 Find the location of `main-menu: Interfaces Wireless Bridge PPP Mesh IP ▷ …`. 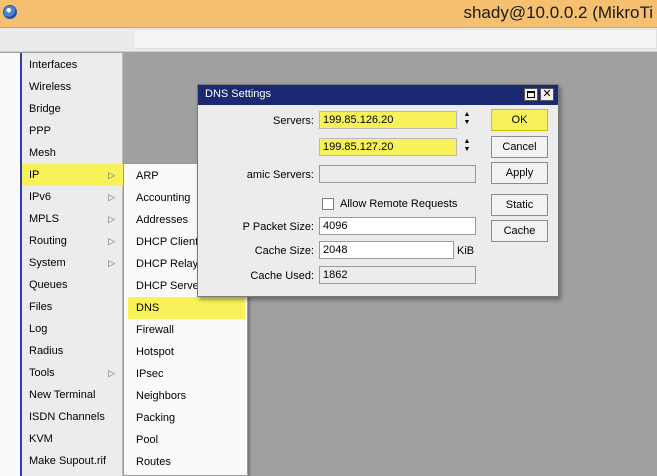

main-menu: Interfaces Wireless Bridge PPP Mesh IP ▷ … is located at coordinates (72, 264).